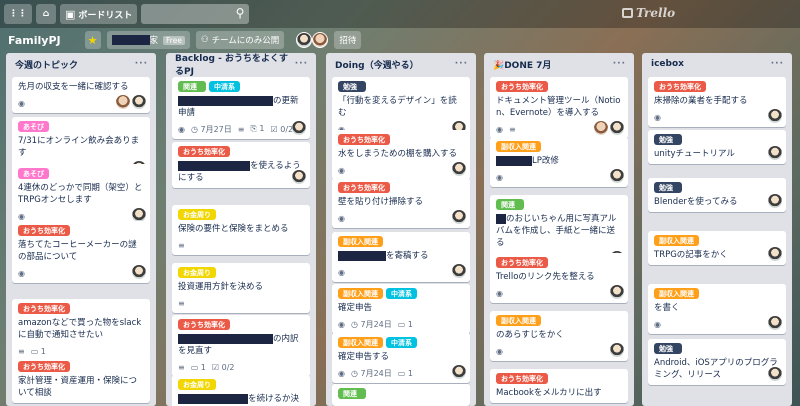  I want to click on list-title: Backlog - おうちをよくするPJ, so click(235, 65).